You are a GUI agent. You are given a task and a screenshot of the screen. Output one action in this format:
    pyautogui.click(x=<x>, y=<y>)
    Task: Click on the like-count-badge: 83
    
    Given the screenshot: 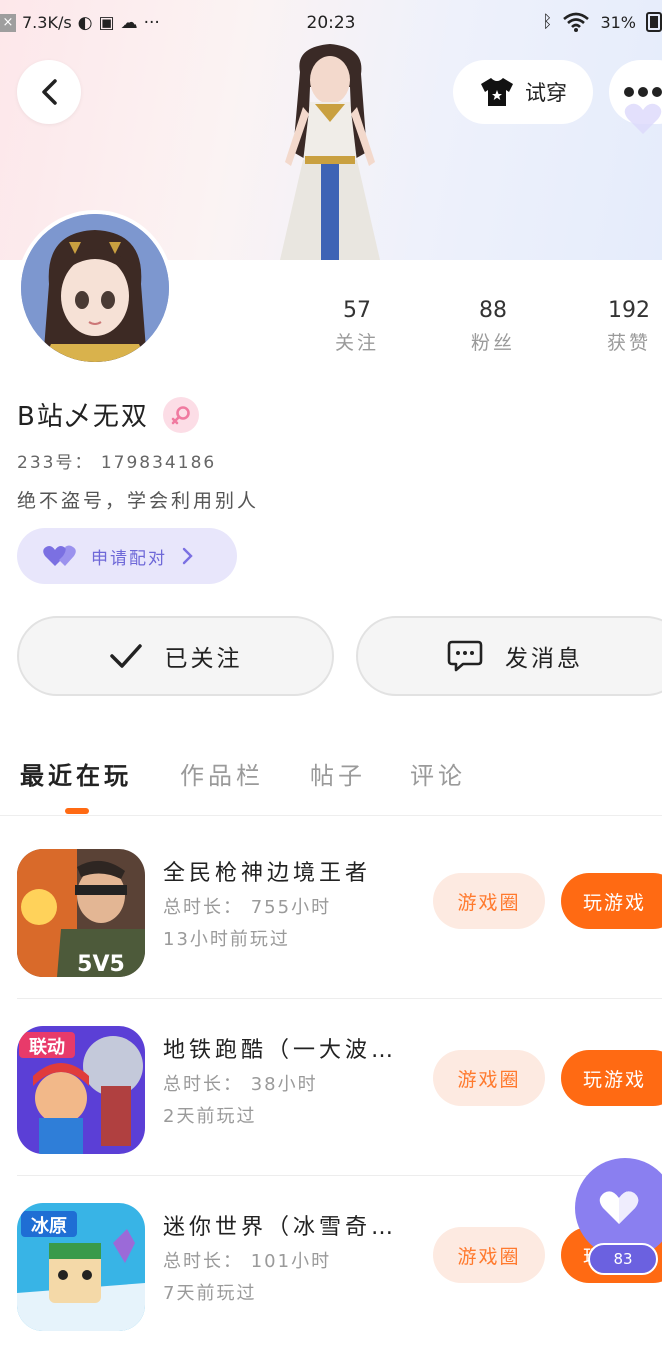 What is the action you would take?
    pyautogui.click(x=623, y=1259)
    